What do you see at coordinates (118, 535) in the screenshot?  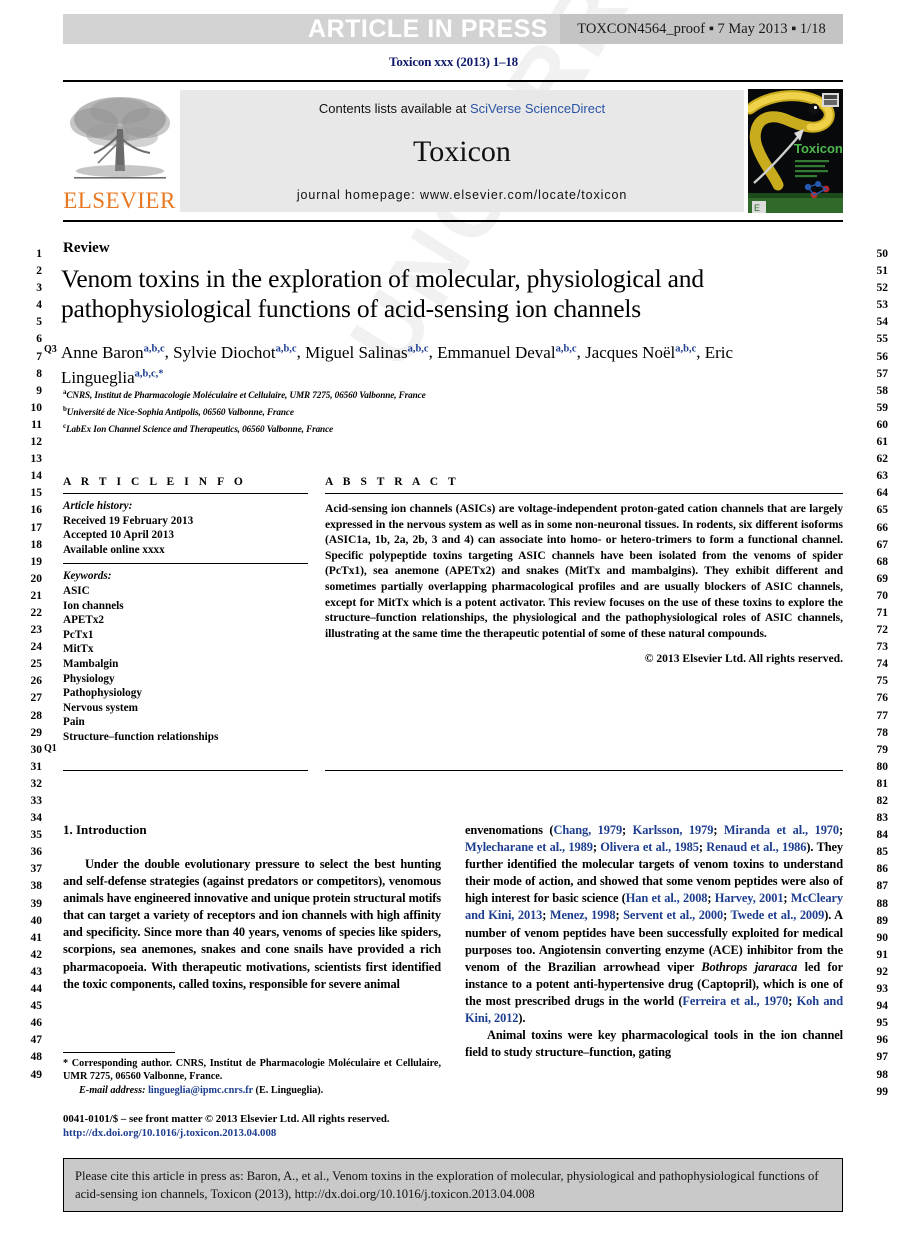 I see `history-accepted: Accepted 10 April 2013` at bounding box center [118, 535].